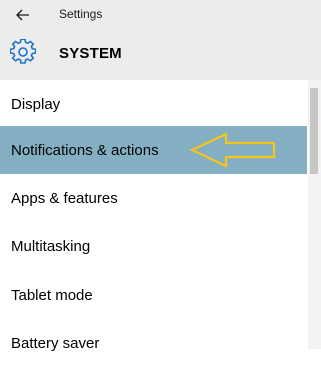 The height and width of the screenshot is (367, 321). I want to click on gear-icon, so click(23, 51).